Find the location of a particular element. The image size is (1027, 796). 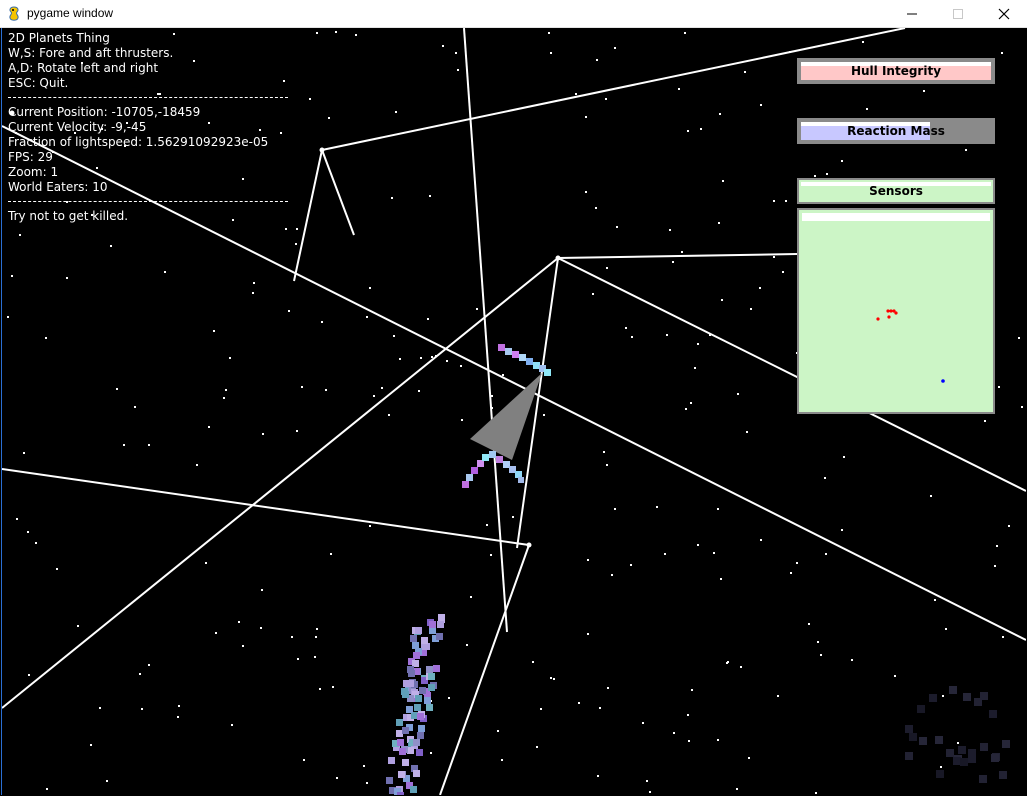

sensors-header: Sensors is located at coordinates (896, 191).